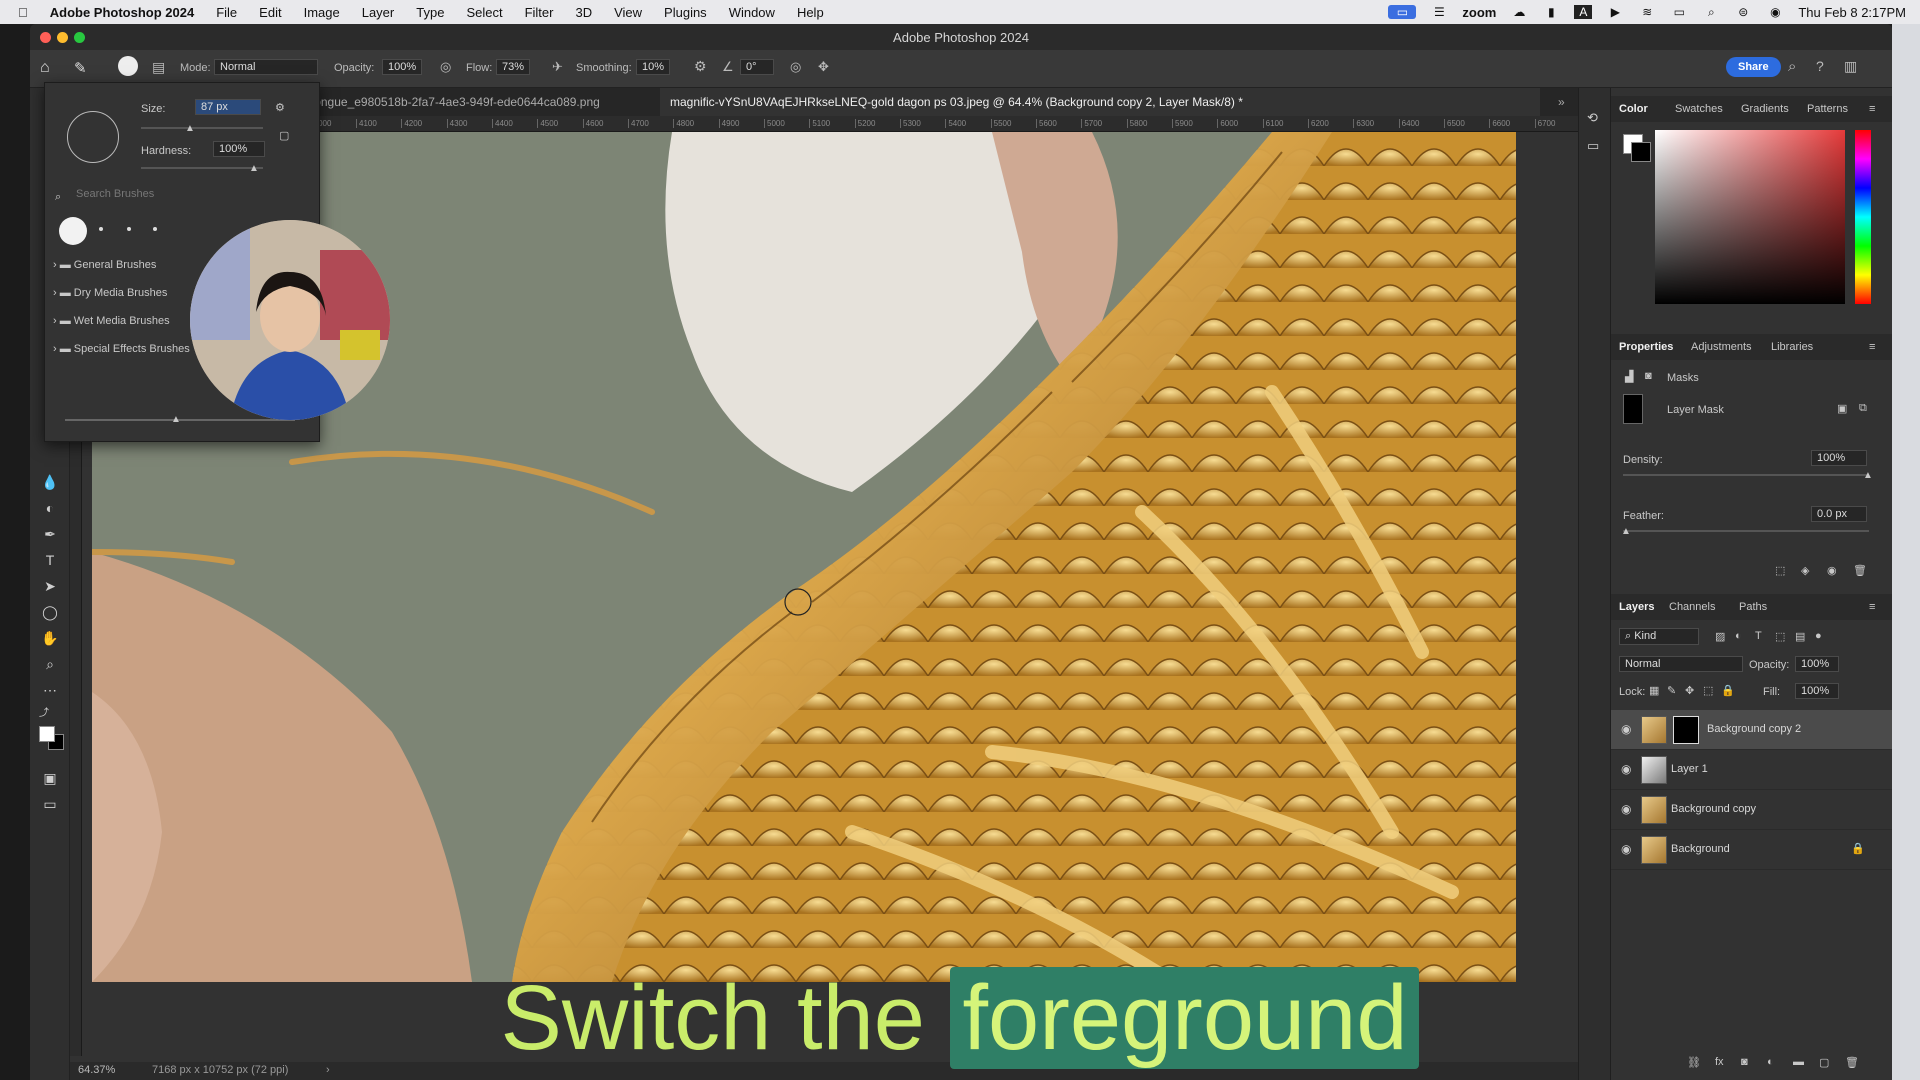  Describe the element at coordinates (1583, 12) in the screenshot. I see `input-source-icon: A` at that location.